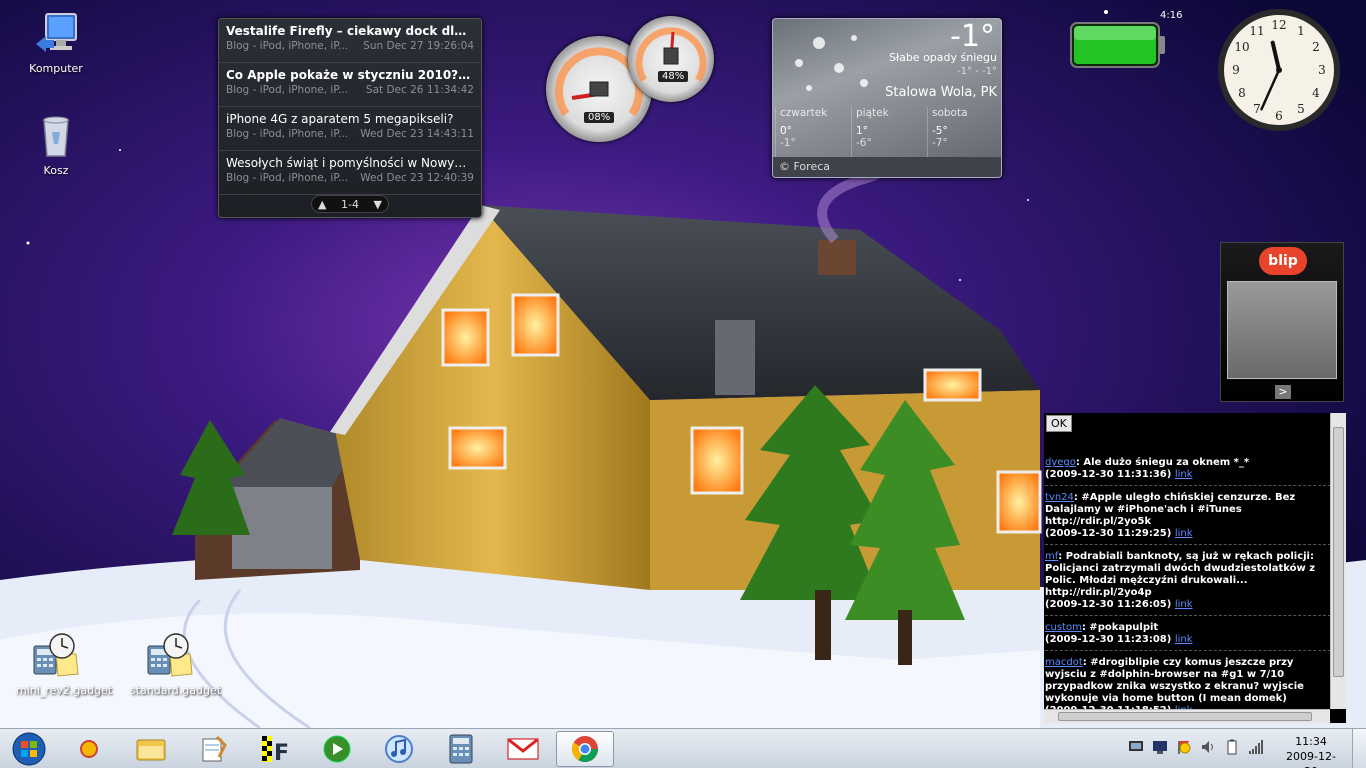 The image size is (1366, 768). I want to click on memory-gauge: 48%, so click(671, 59).